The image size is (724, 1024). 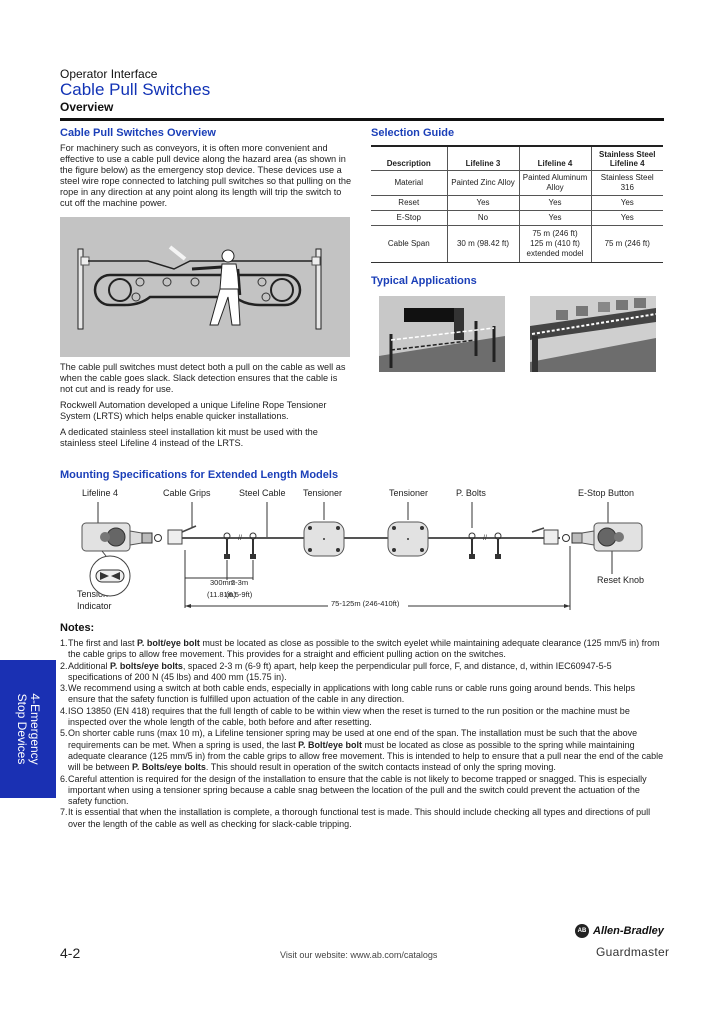 I want to click on conveyor-rope-image, so click(x=593, y=334).